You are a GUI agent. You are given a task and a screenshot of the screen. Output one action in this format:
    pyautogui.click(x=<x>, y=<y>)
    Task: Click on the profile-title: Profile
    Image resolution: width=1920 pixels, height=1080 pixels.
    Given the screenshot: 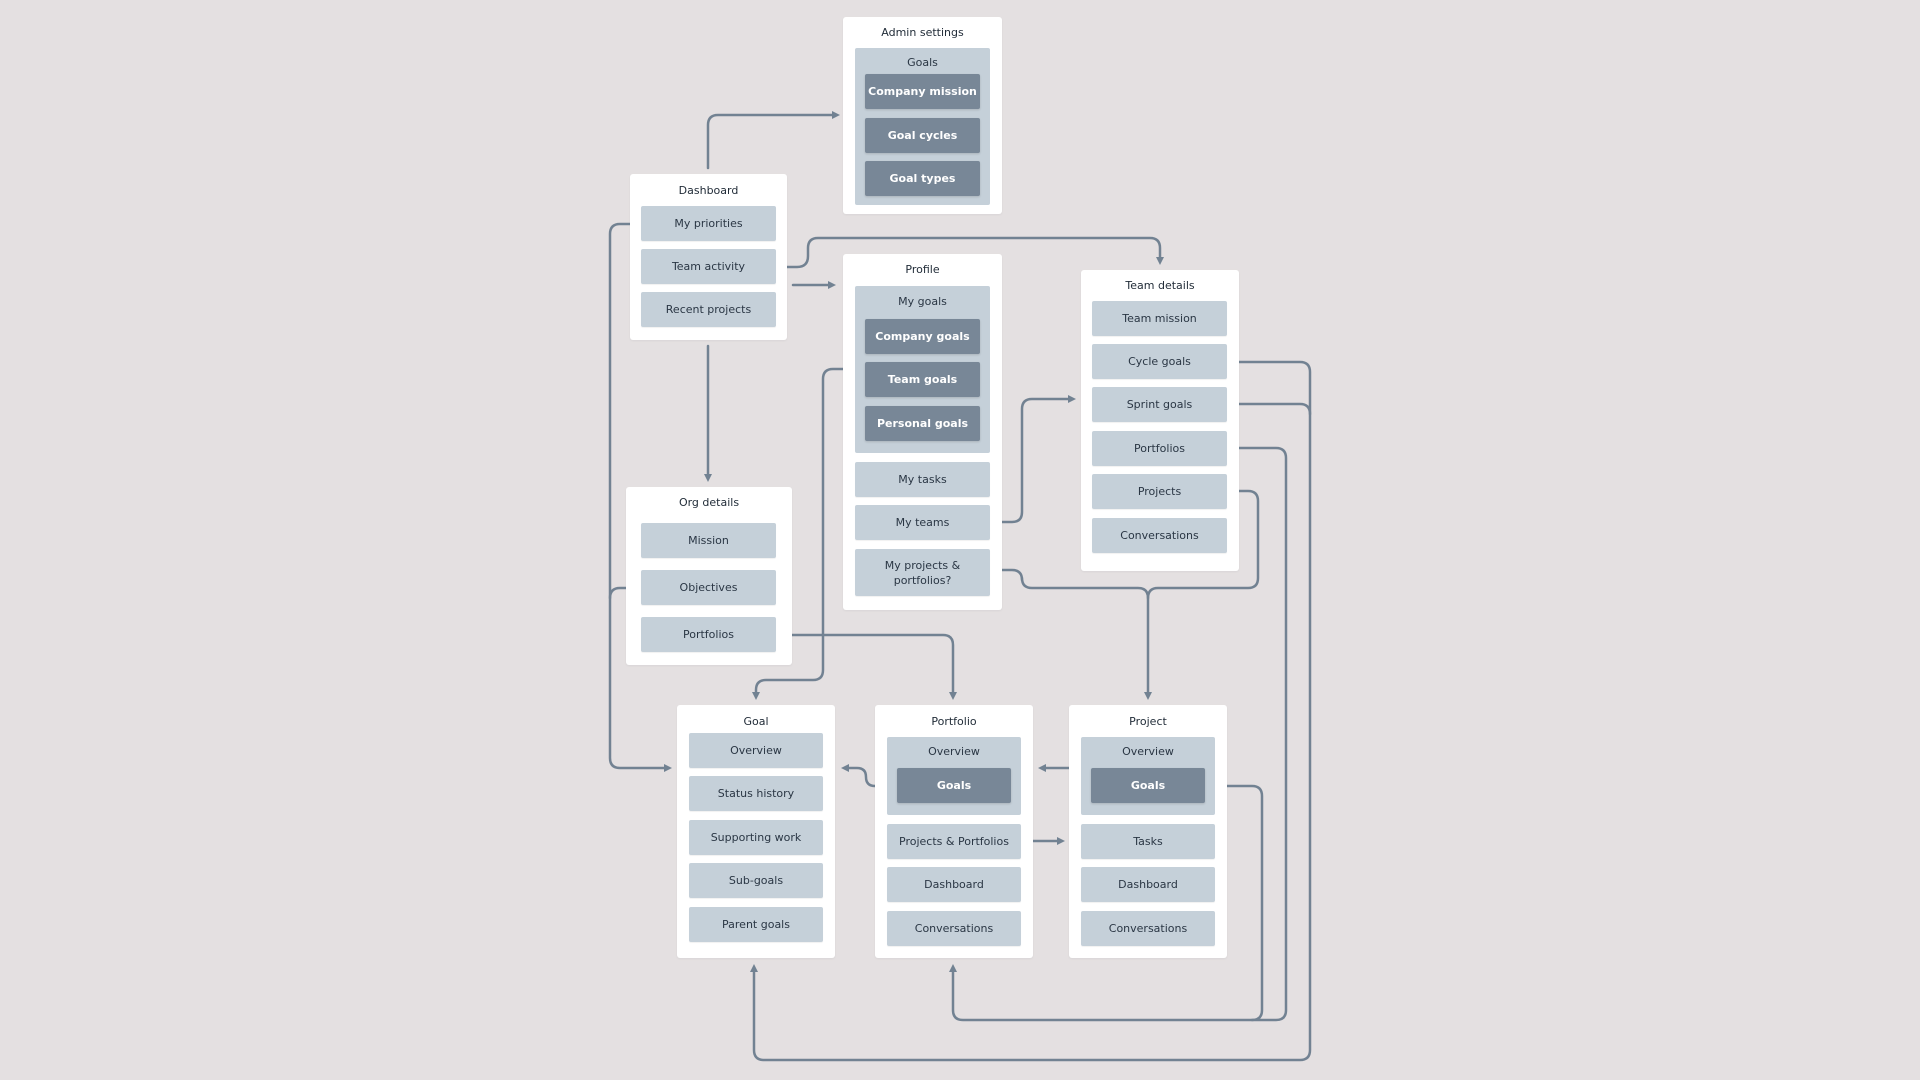 What is the action you would take?
    pyautogui.click(x=922, y=269)
    